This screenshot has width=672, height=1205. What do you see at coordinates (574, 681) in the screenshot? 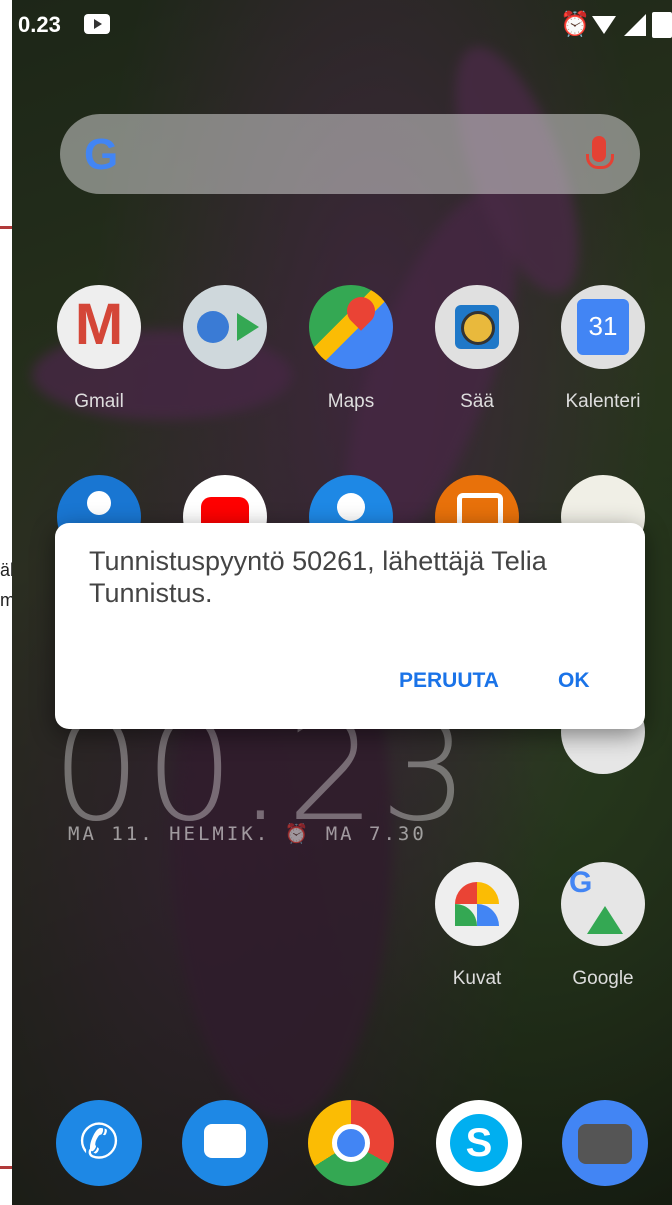
I see `ok-button: OK` at bounding box center [574, 681].